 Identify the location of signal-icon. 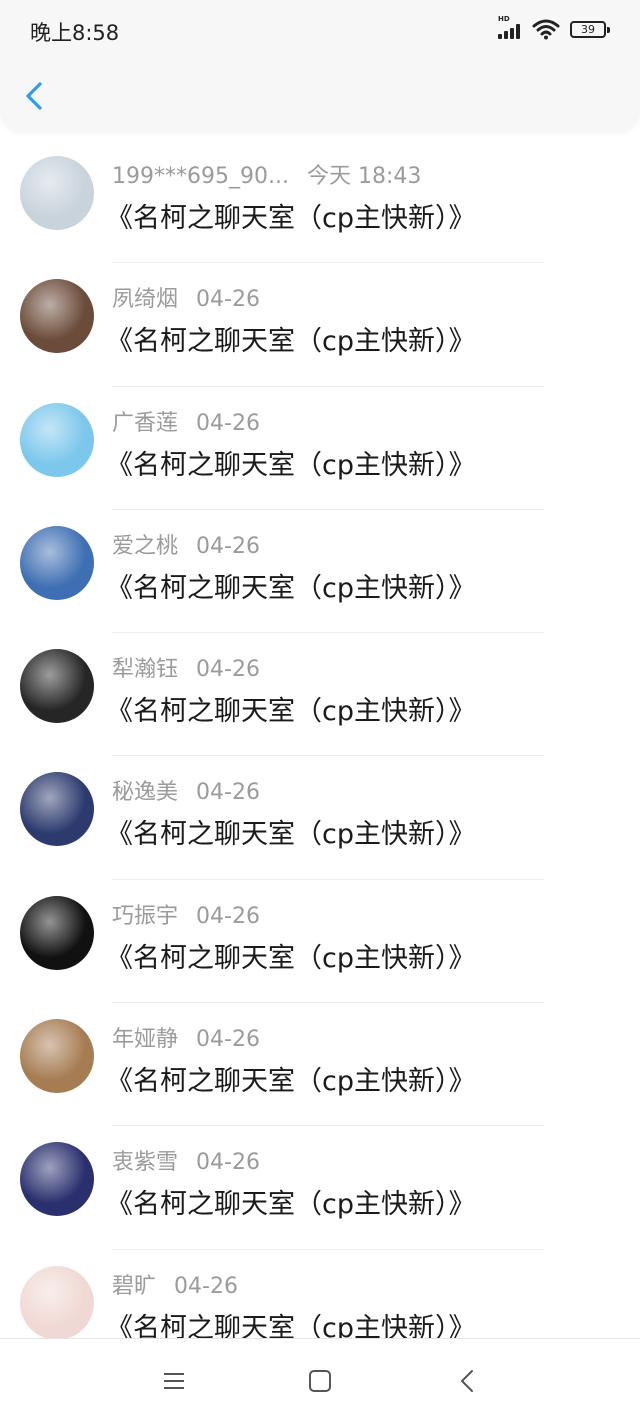
(511, 31).